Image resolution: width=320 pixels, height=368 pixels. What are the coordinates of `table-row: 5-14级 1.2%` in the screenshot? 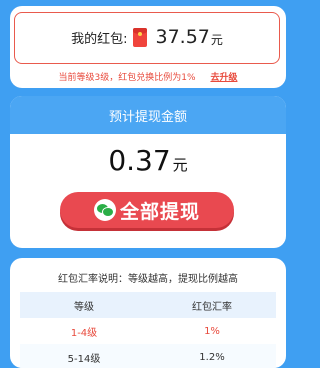 It's located at (148, 356).